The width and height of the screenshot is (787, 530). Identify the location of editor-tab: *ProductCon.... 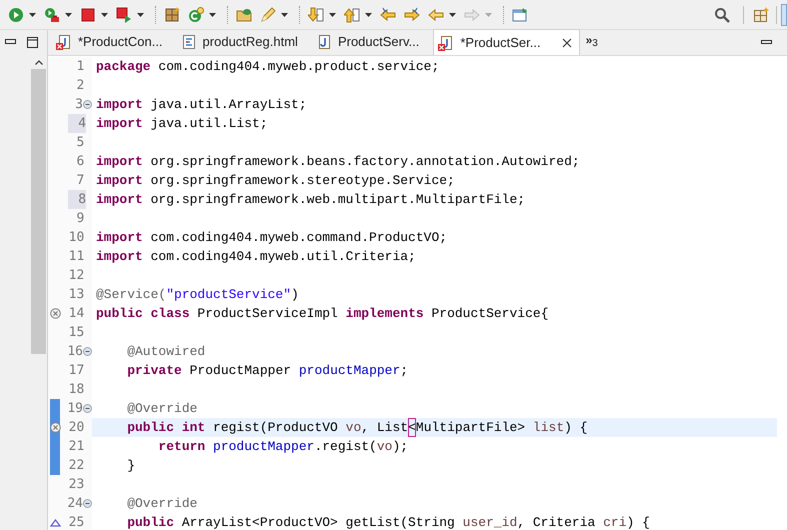
(114, 42).